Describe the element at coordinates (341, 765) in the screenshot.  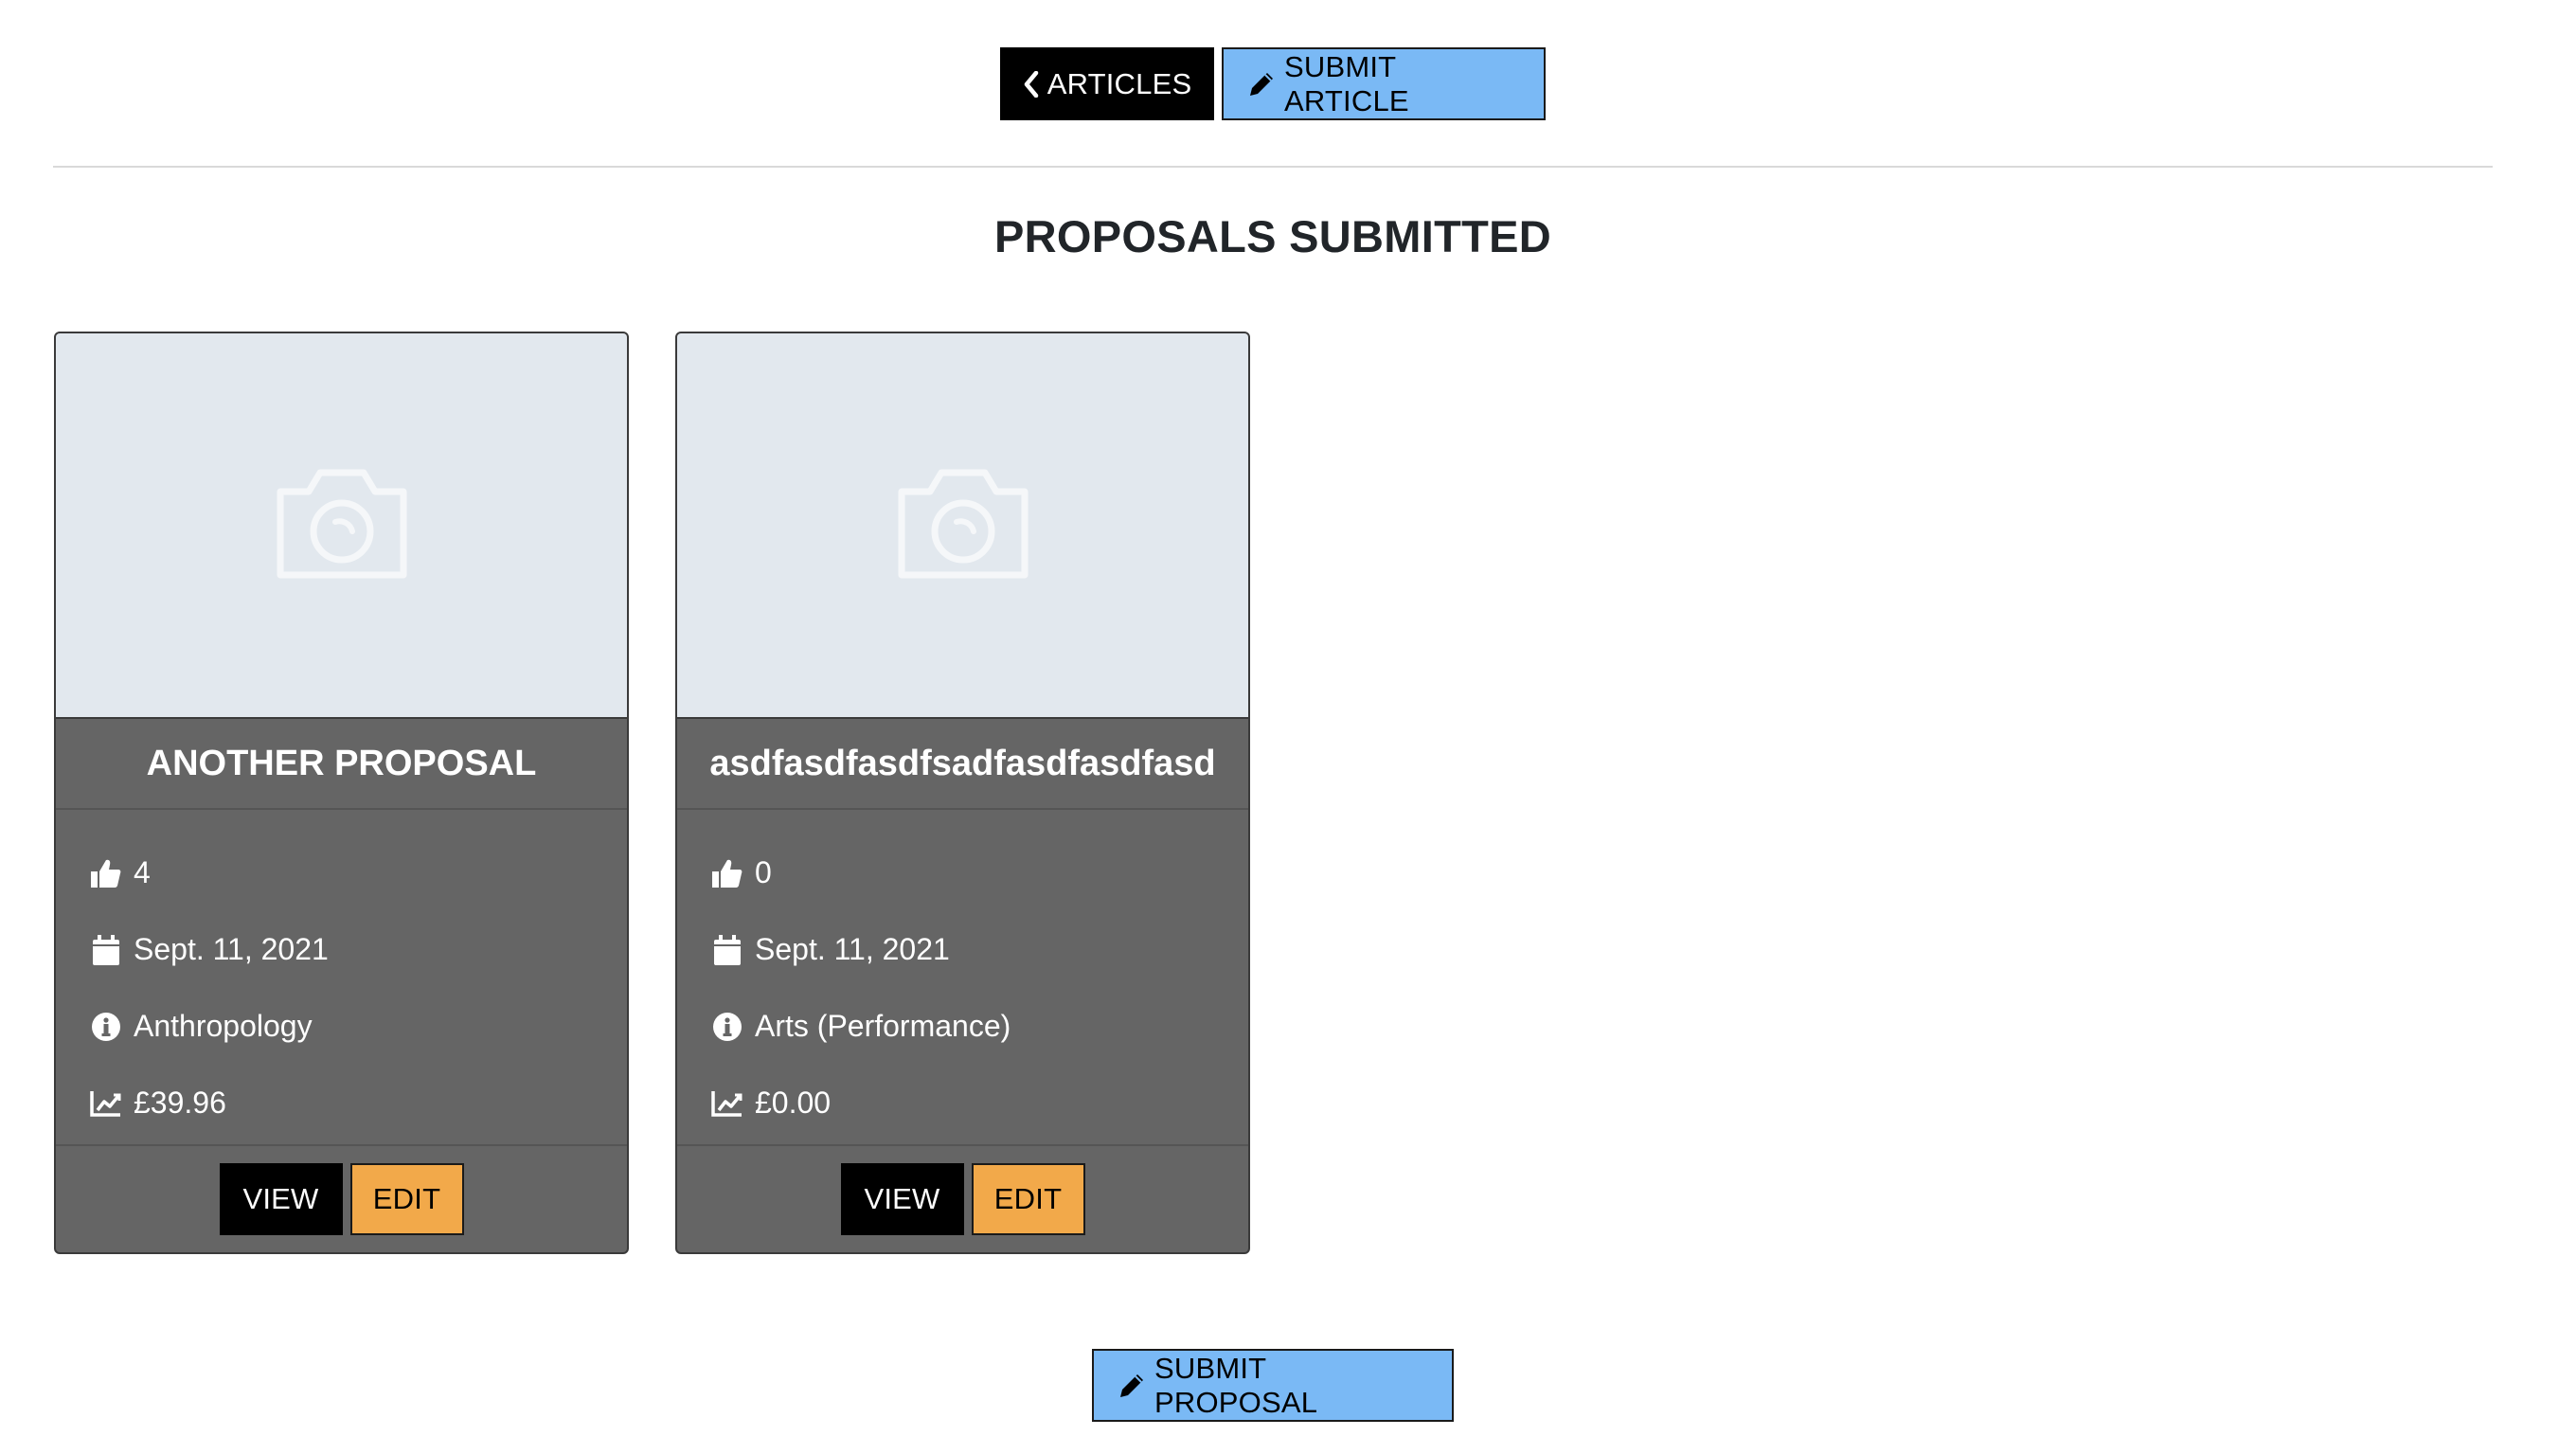
I see `card-title: ANOTHER PROPOSAL` at that location.